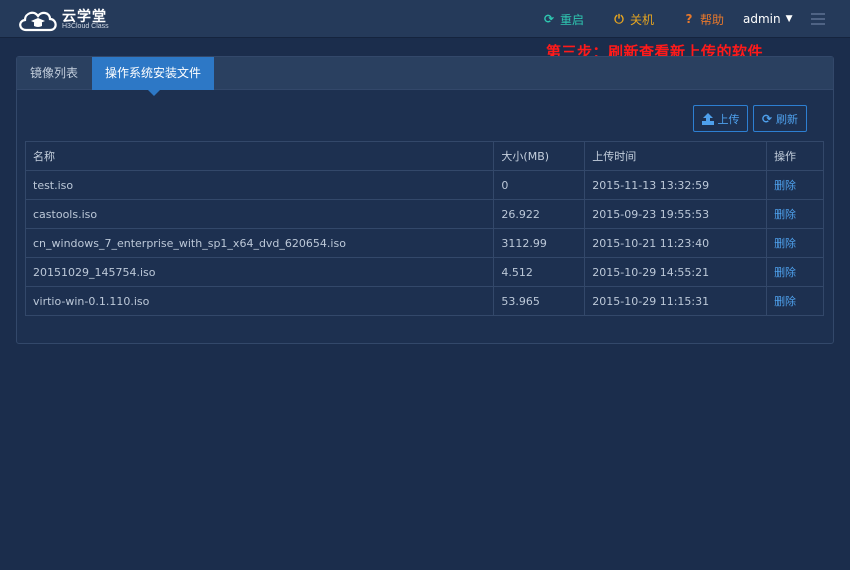 This screenshot has height=570, width=850. I want to click on tab-image-list: 镜像列表, so click(54, 73).